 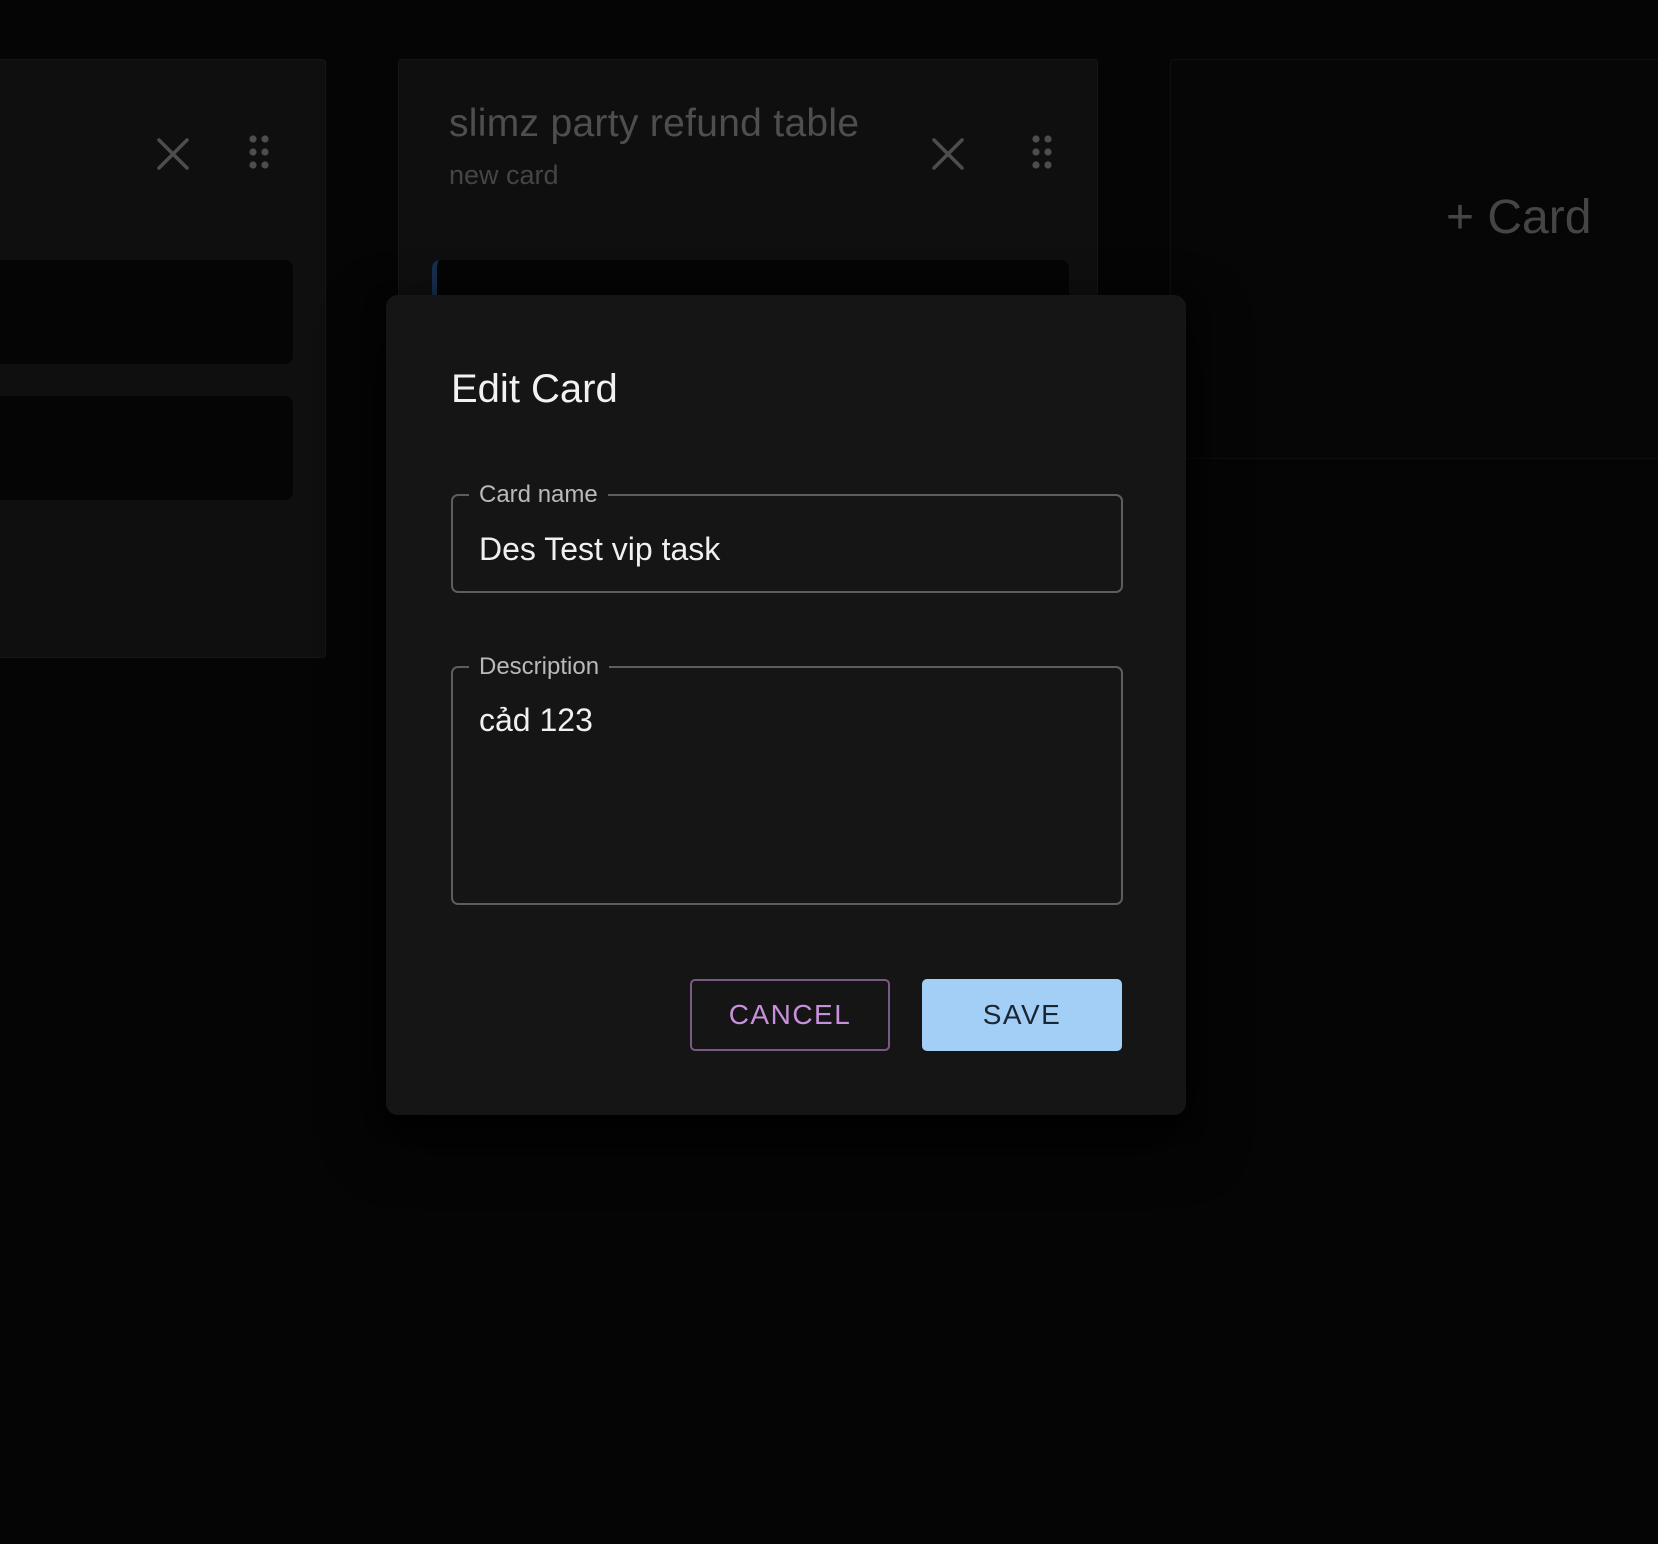 What do you see at coordinates (534, 389) in the screenshot?
I see `dialog-title: Edit Card` at bounding box center [534, 389].